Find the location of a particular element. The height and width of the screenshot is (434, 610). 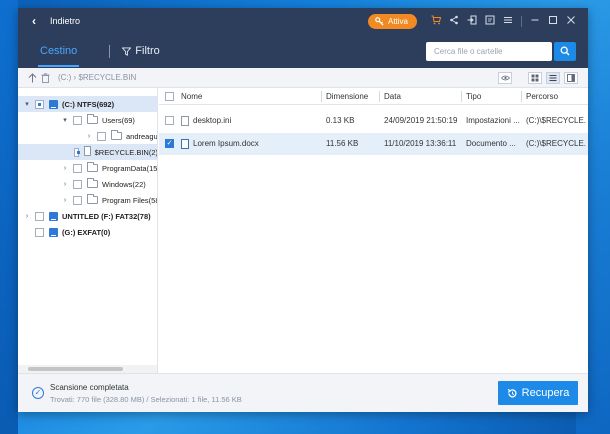

tree-item-label: $RECYCLE.BIN(2) is located at coordinates (126, 152).